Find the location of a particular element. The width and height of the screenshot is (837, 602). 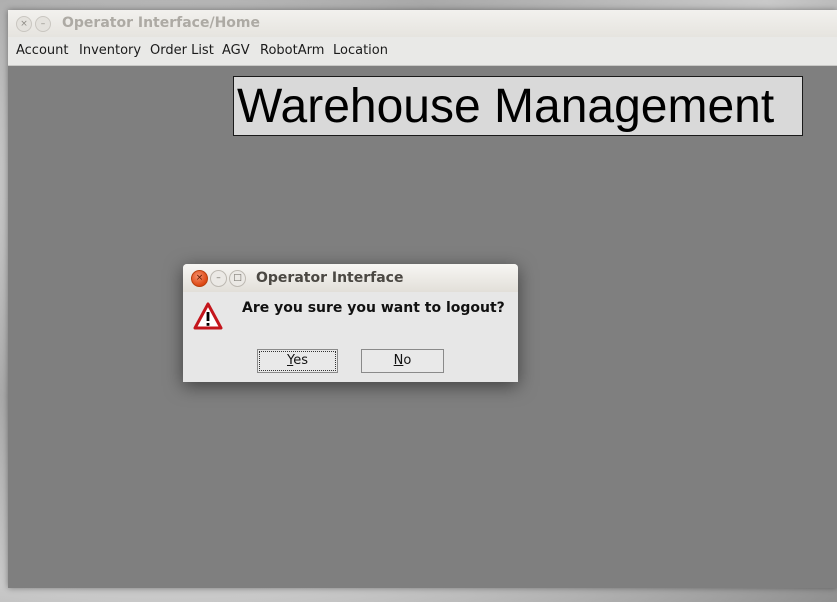

dialog-titlebar: × – □ Operator Interface is located at coordinates (350, 278).